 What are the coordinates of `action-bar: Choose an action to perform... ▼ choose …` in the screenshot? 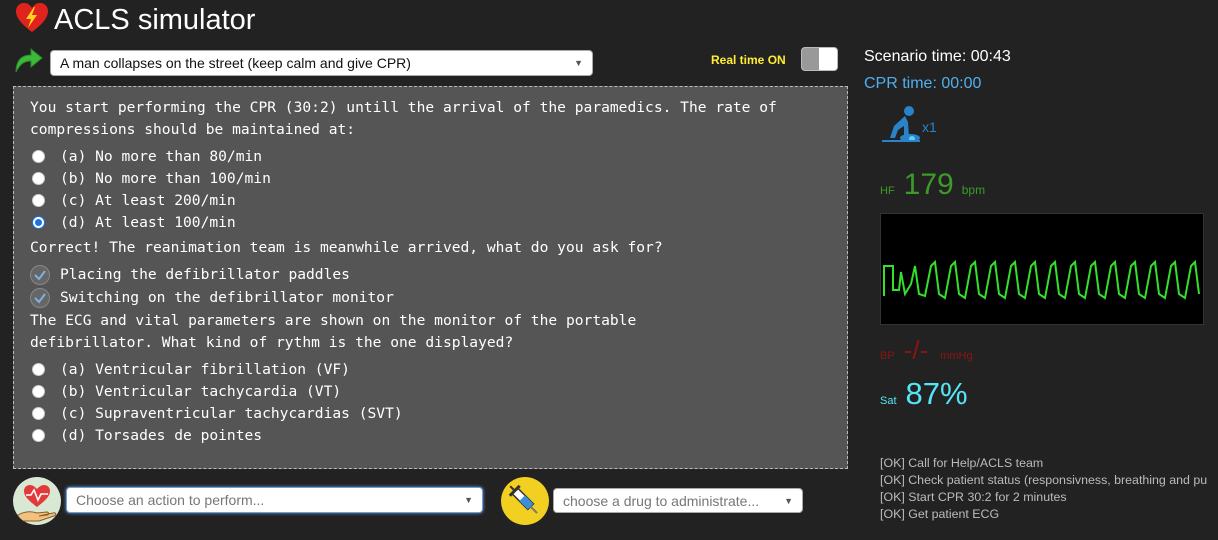 It's located at (428, 502).